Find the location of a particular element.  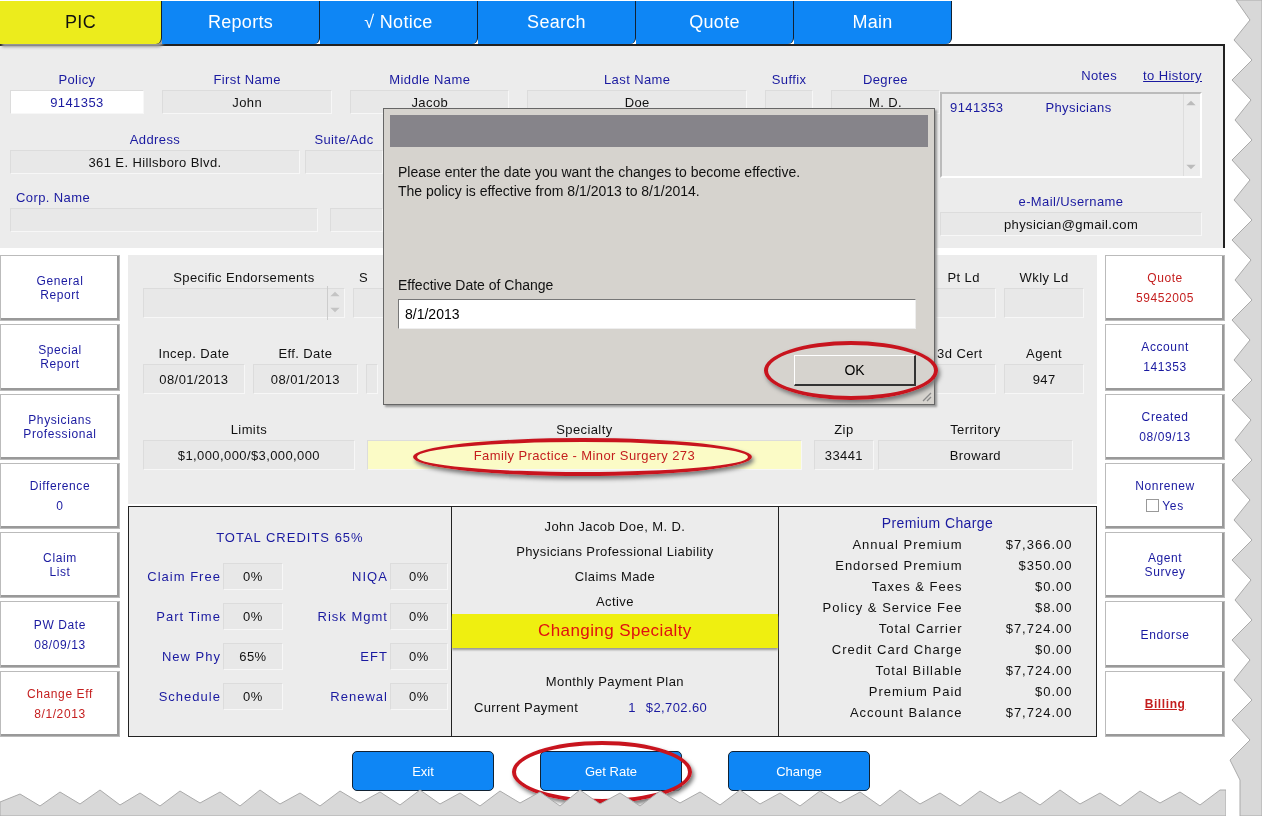

field-label: Degree is located at coordinates (885, 80).